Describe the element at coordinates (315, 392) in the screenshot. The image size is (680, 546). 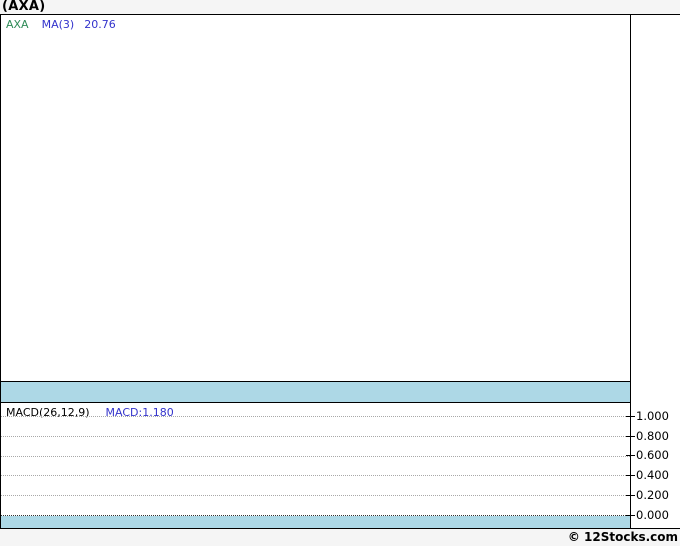
I see `highlight-band-top` at that location.